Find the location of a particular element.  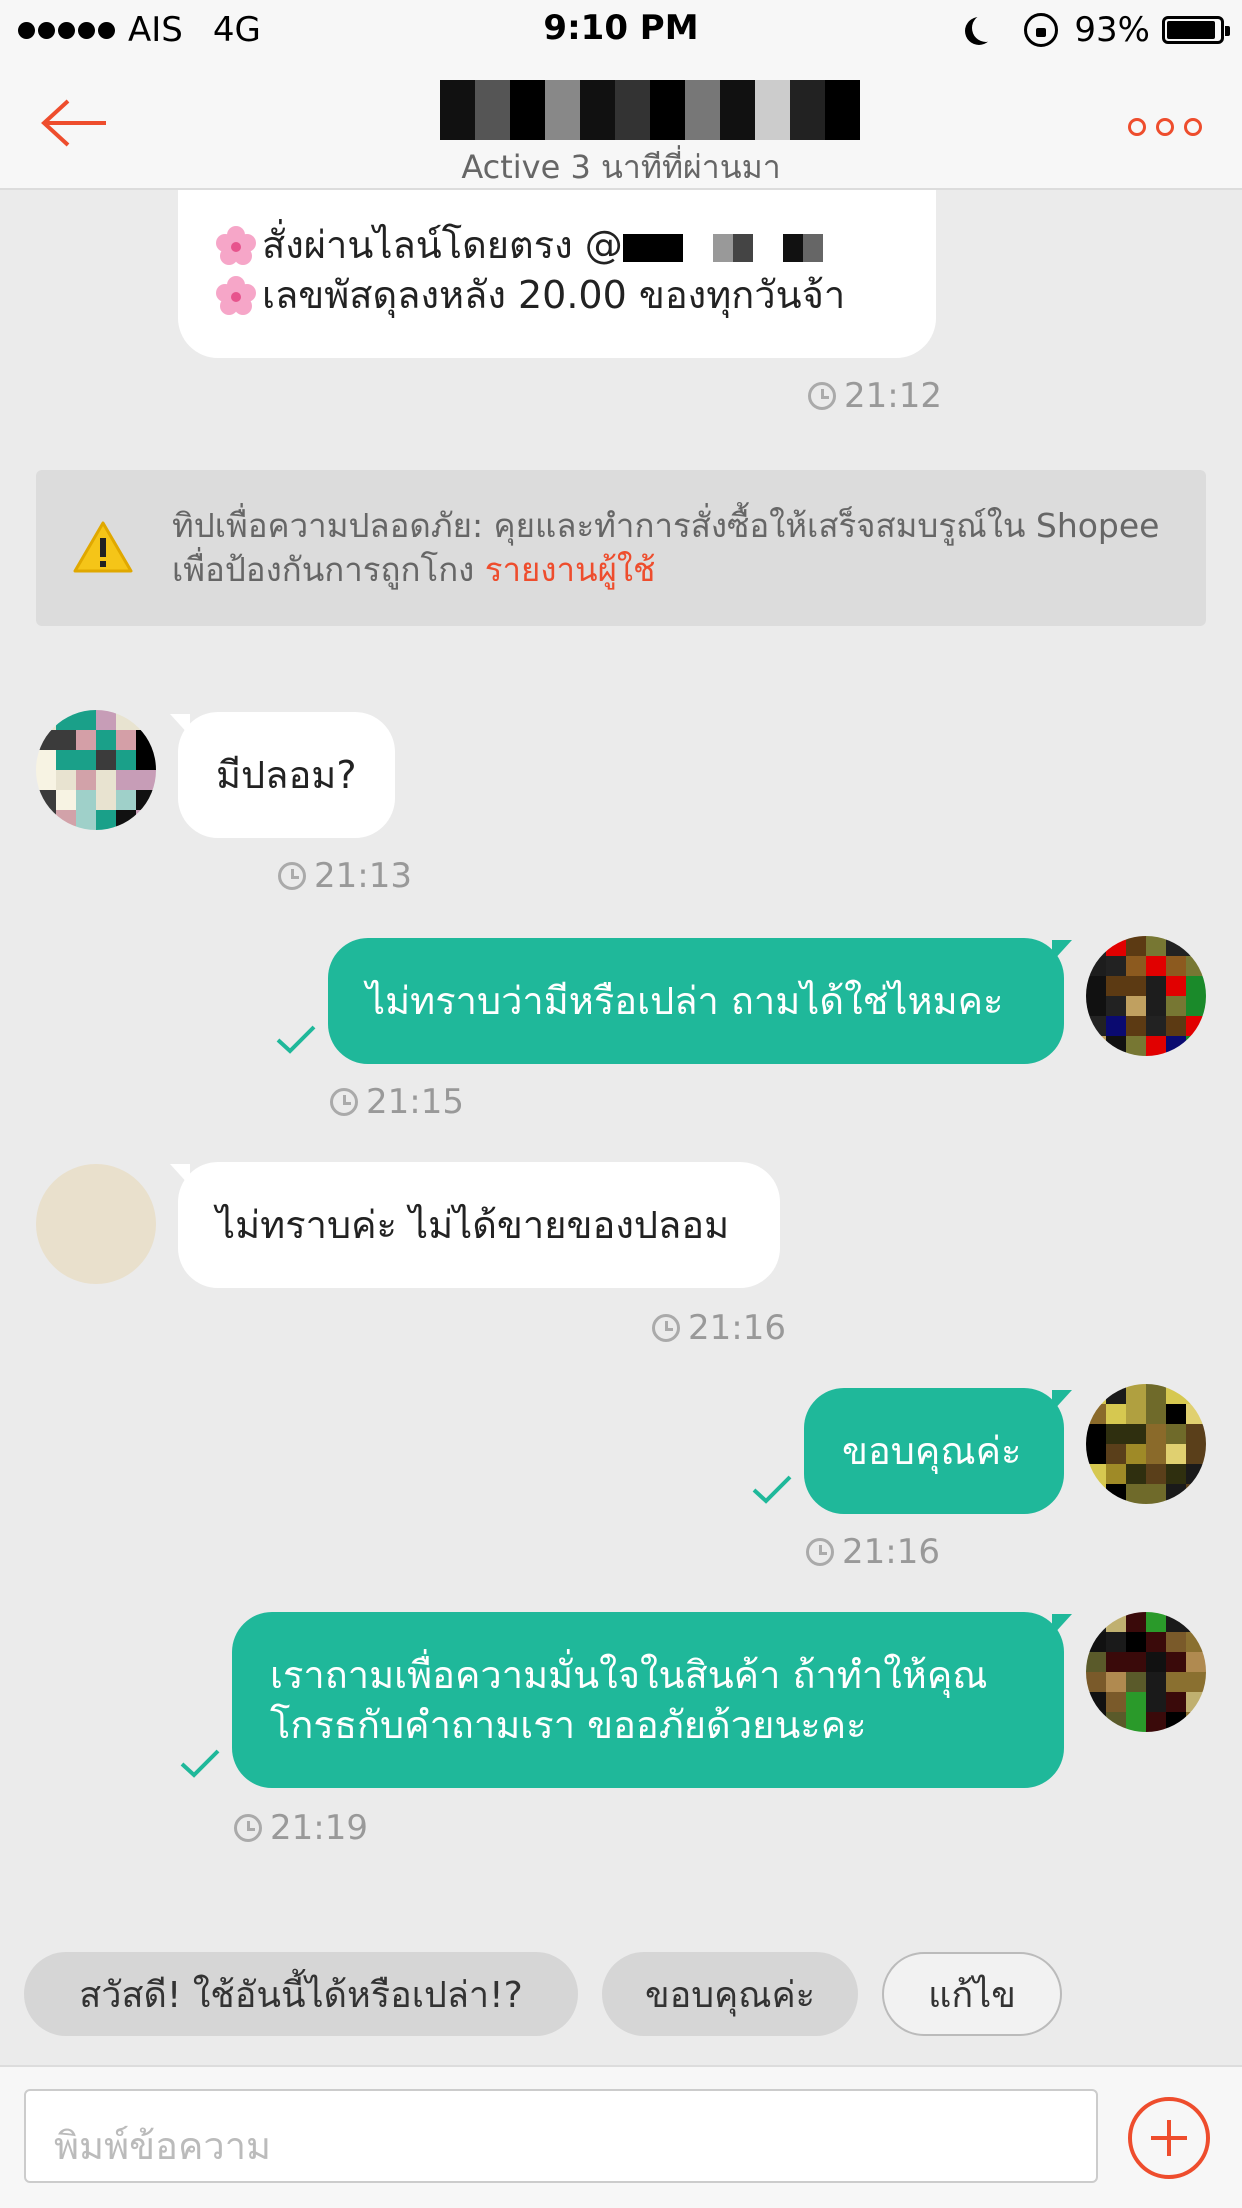

back-arrow-icon is located at coordinates (75, 123).